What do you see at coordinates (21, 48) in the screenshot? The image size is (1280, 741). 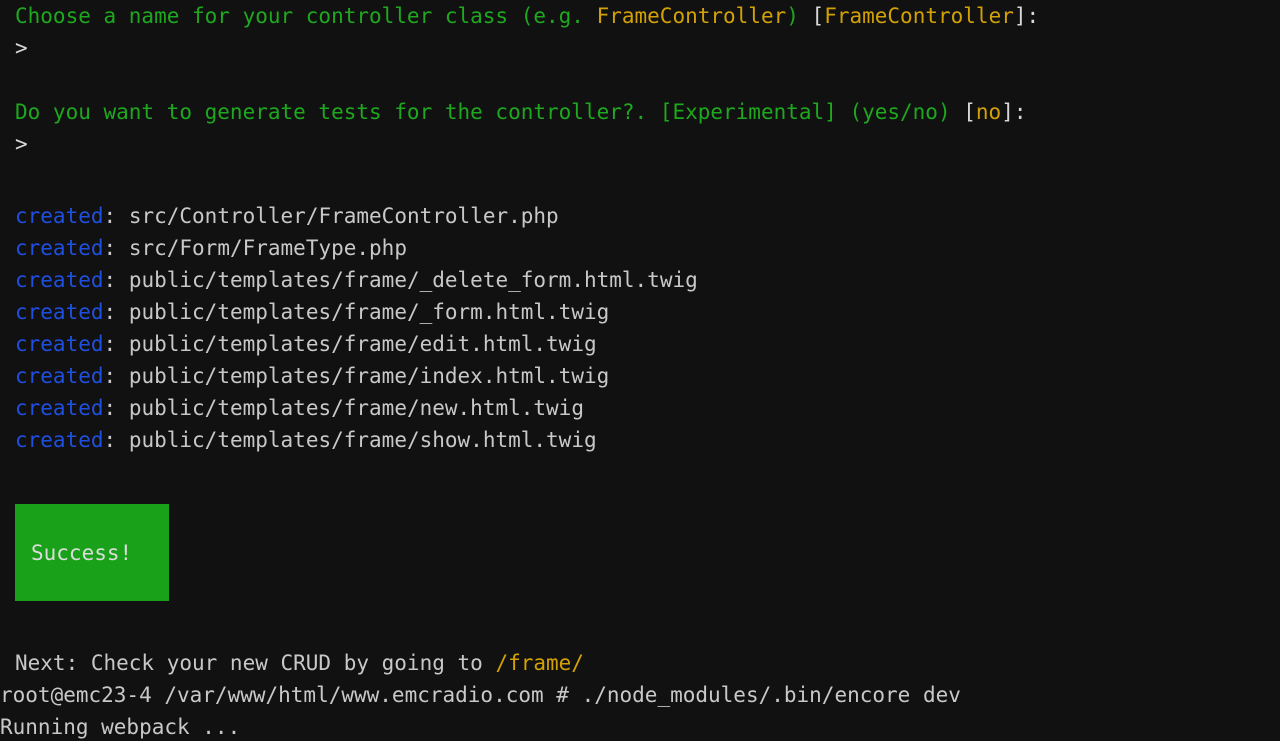 I see `input-caret-marker: >` at bounding box center [21, 48].